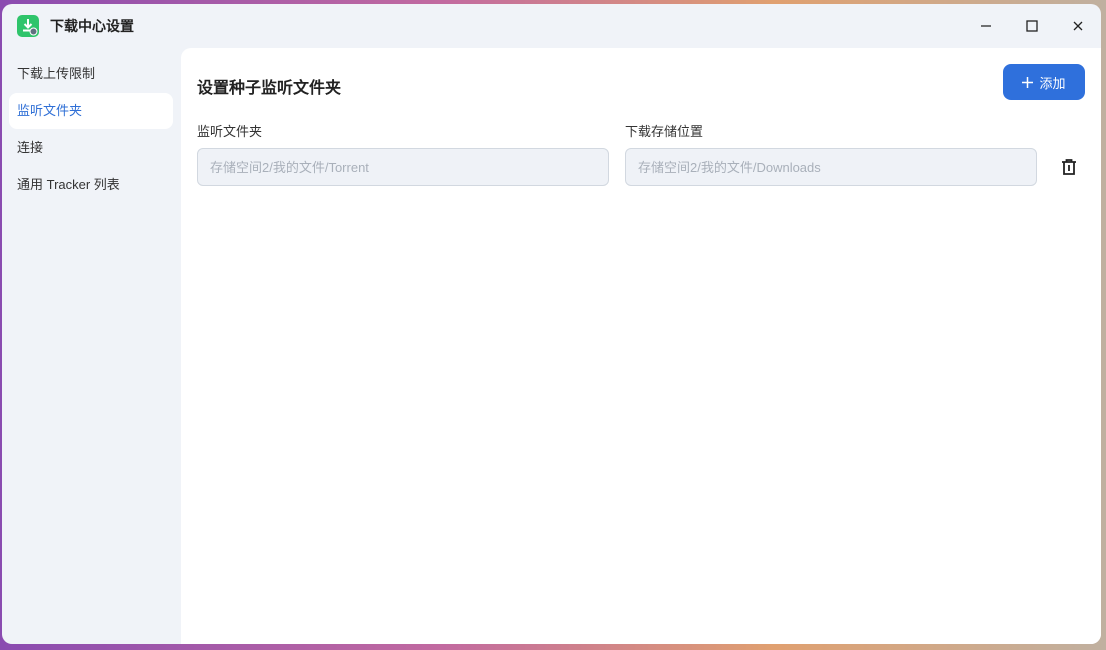 The height and width of the screenshot is (650, 1106). I want to click on sidebar-item-tracker-list: 通用 Tracker 列表, so click(91, 185).